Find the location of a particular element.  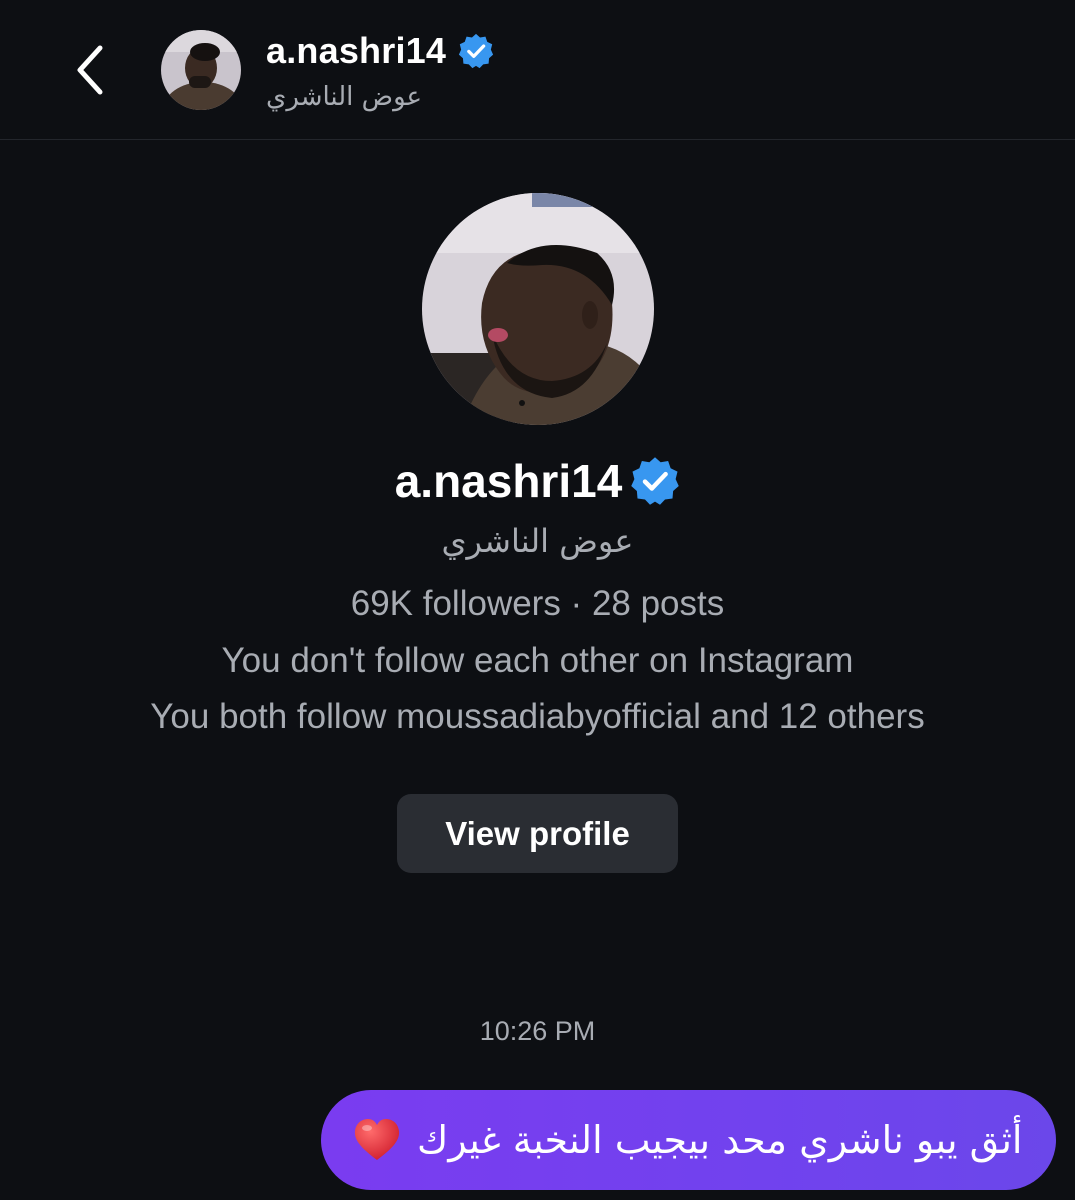

message-text: أثق يبو ناشري محد بيجيب النخبة غيرك is located at coordinates (720, 1140).